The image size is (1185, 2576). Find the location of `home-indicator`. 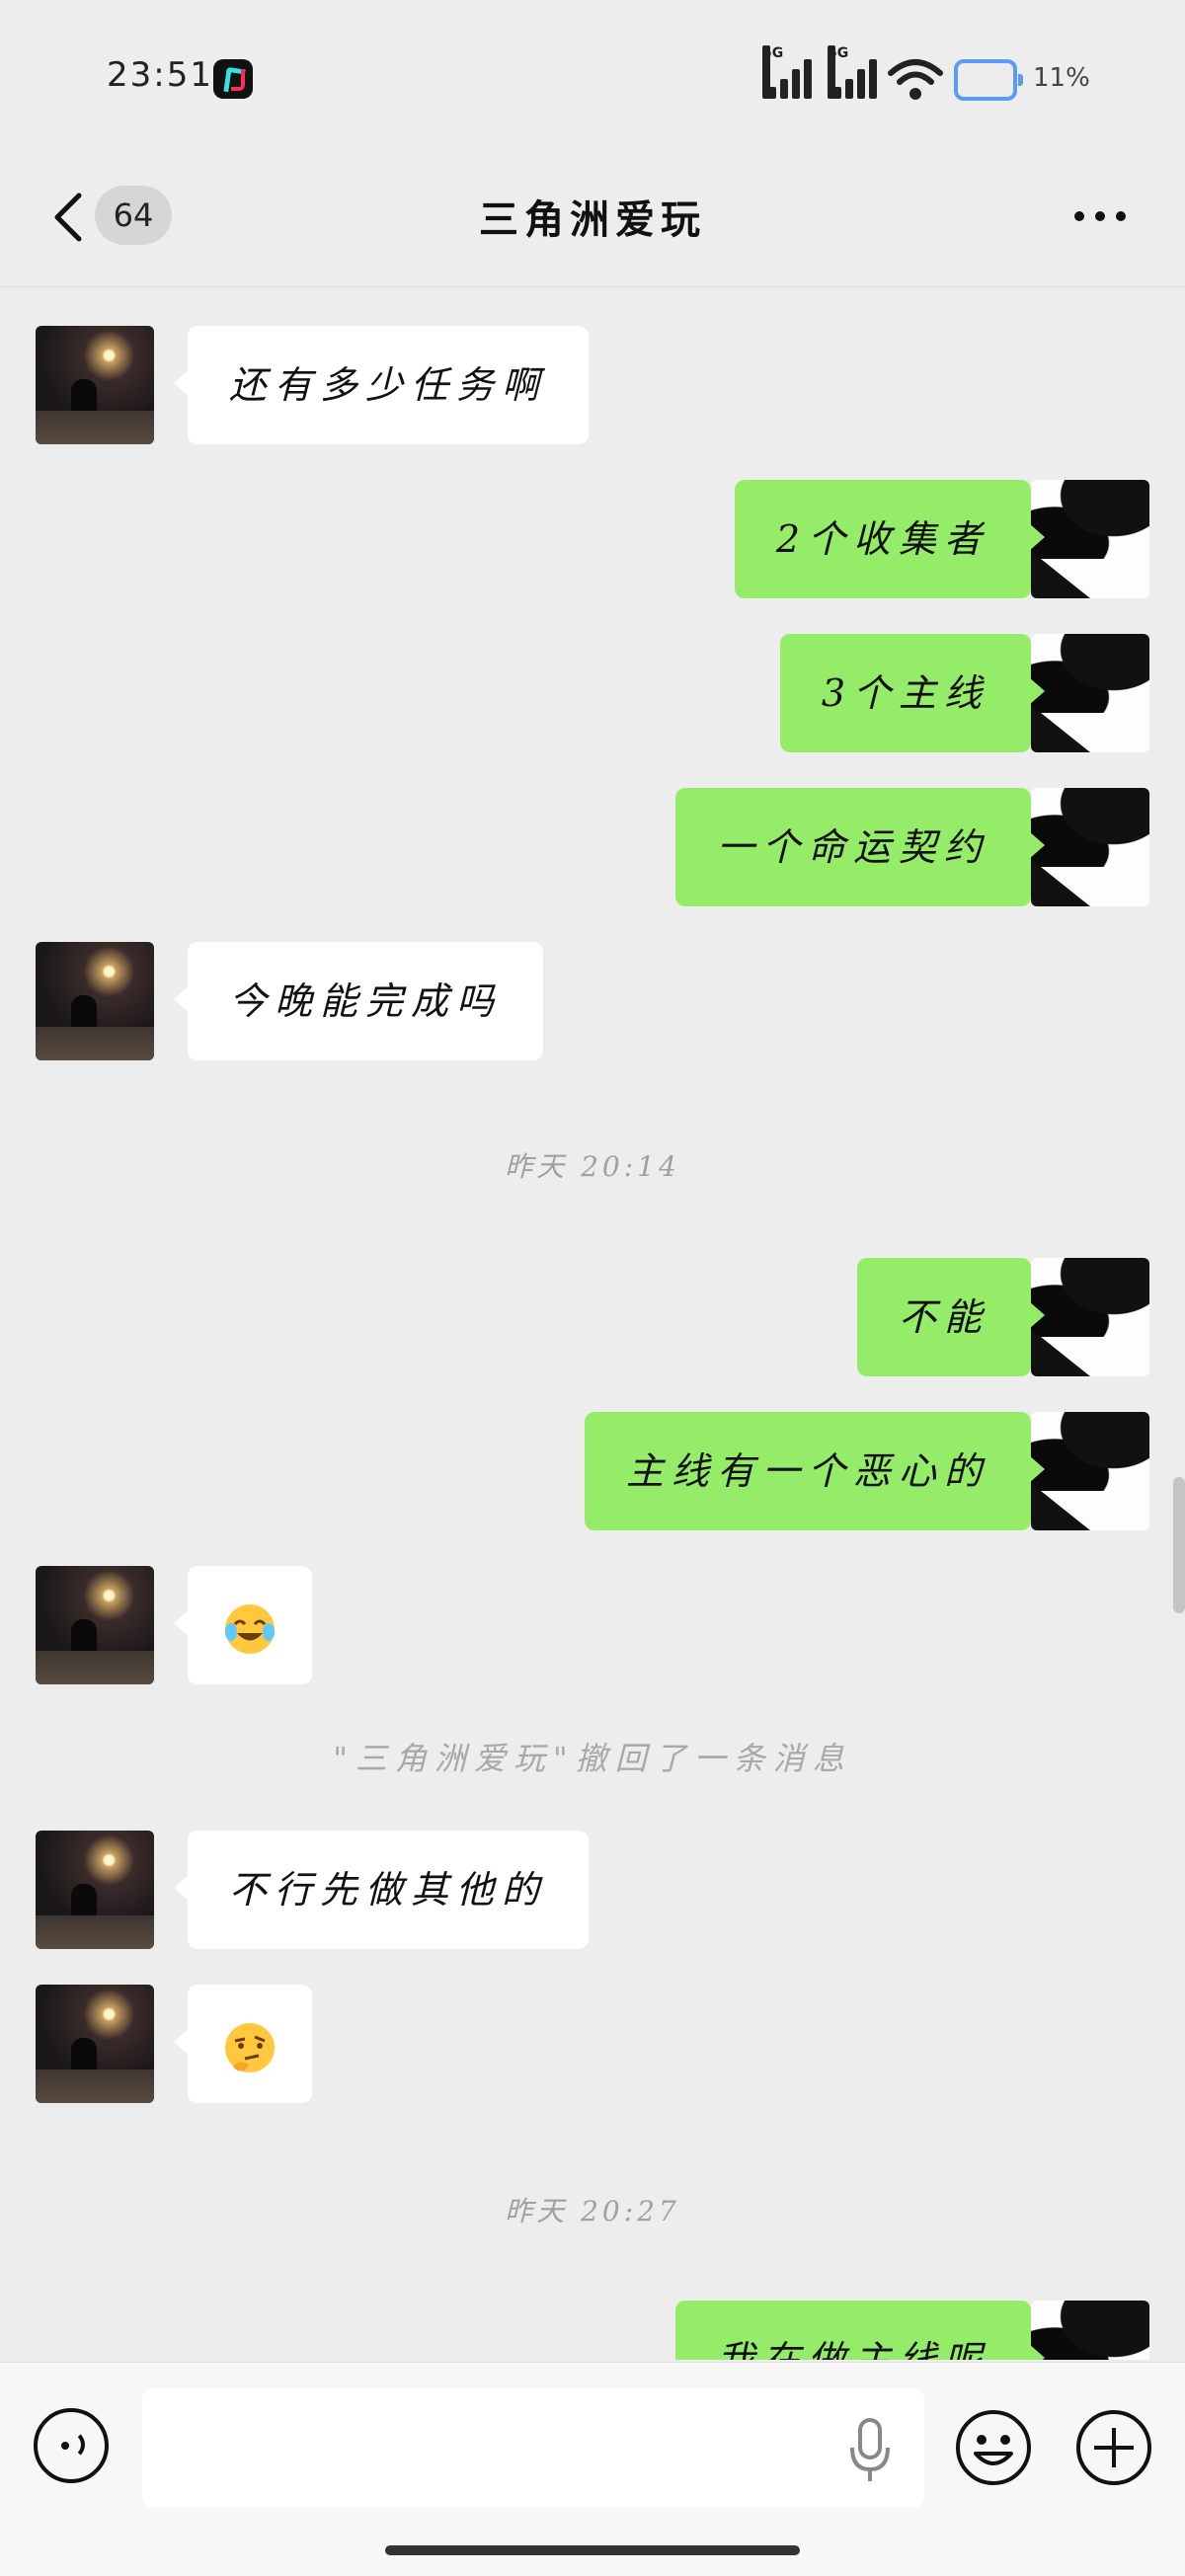

home-indicator is located at coordinates (592, 2550).